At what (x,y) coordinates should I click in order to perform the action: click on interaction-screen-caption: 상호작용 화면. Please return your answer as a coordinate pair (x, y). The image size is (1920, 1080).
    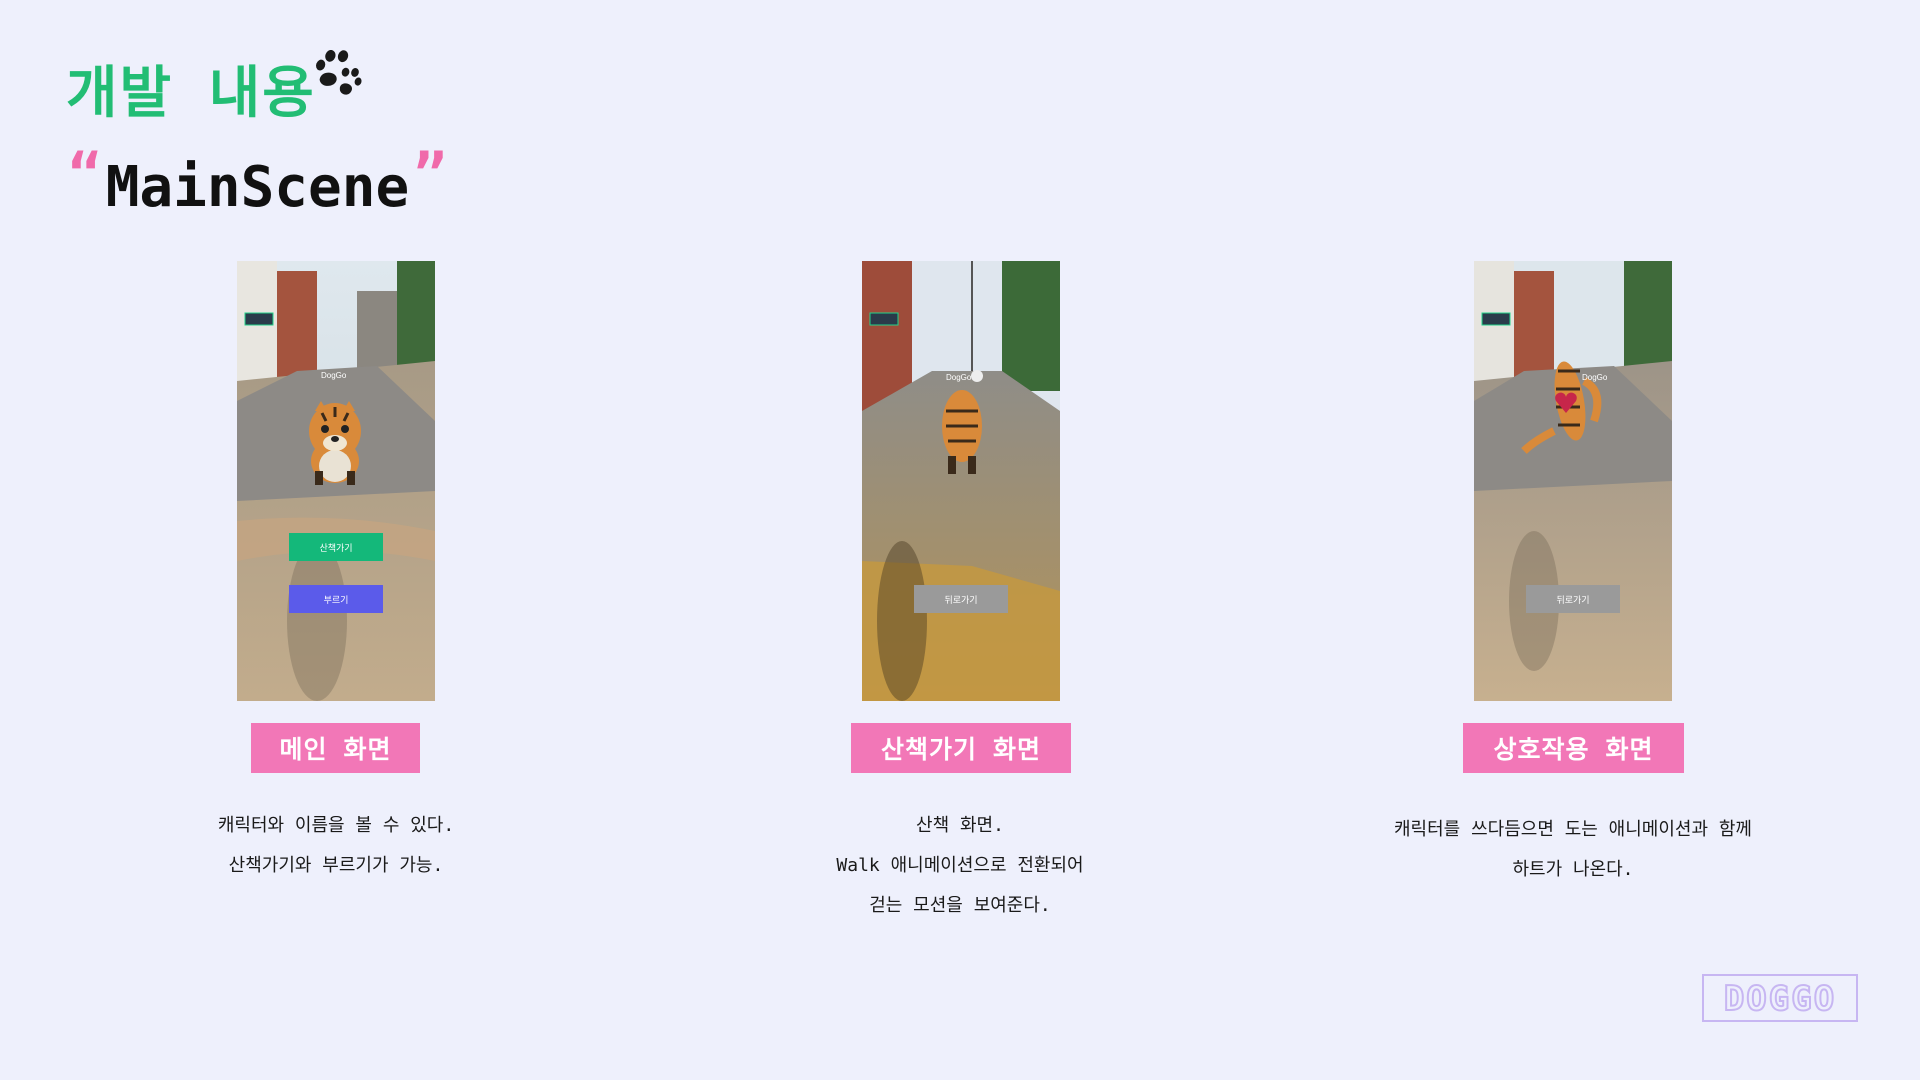
    Looking at the image, I should click on (1573, 748).